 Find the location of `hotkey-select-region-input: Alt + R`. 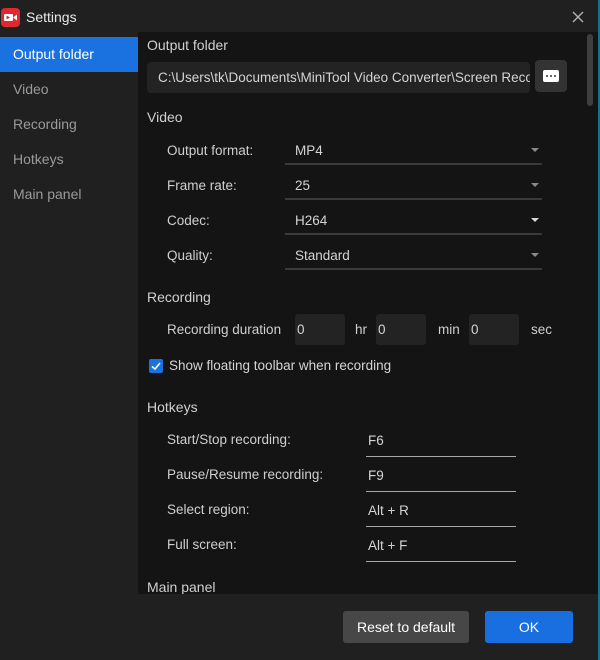

hotkey-select-region-input: Alt + R is located at coordinates (441, 512).